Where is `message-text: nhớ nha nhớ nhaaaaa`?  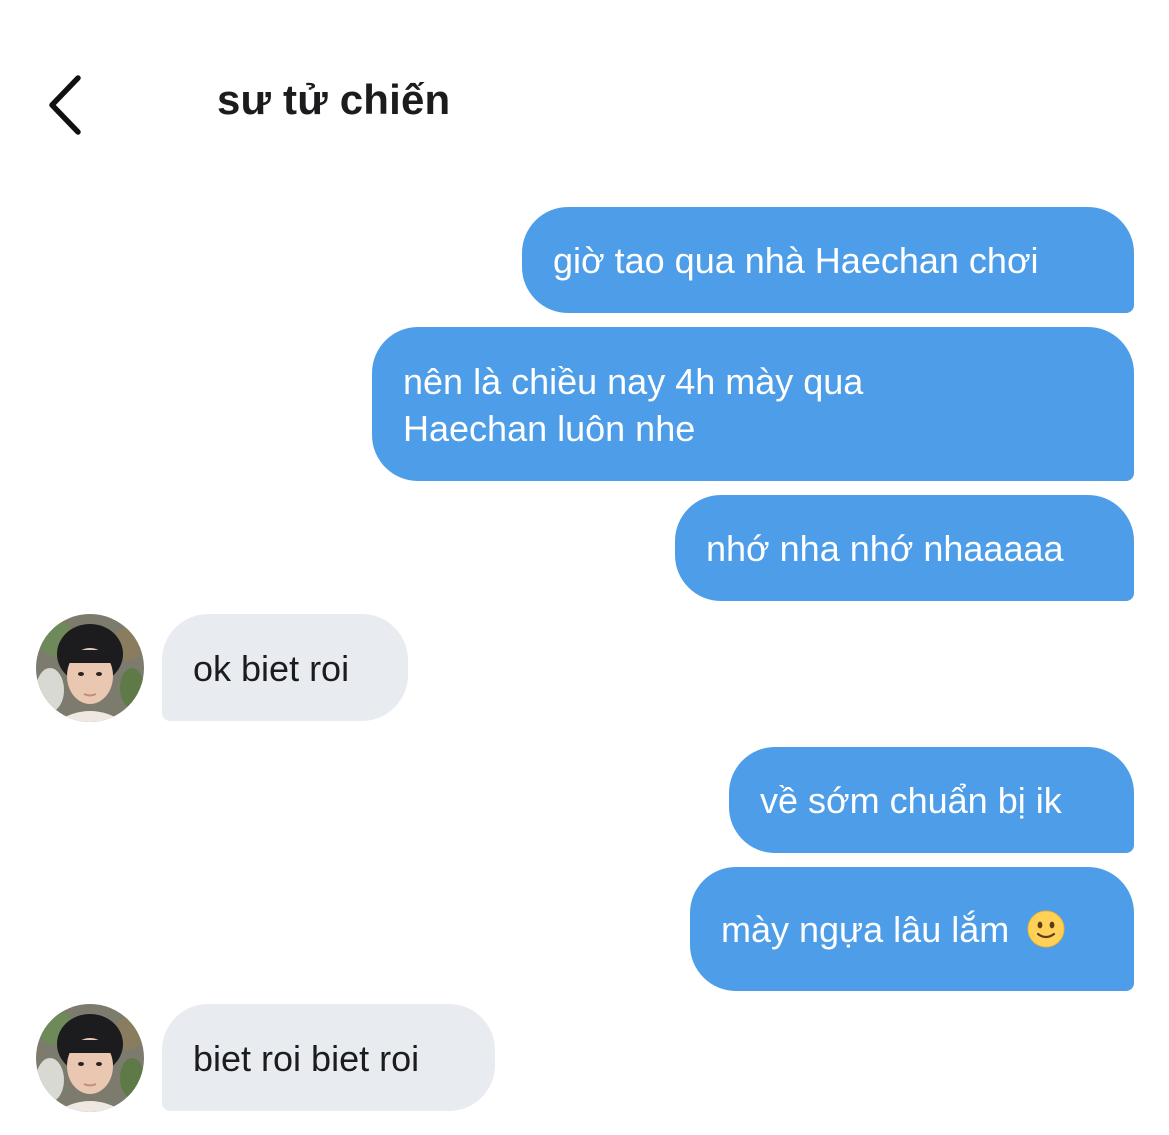 message-text: nhớ nha nhớ nhaaaaa is located at coordinates (885, 548).